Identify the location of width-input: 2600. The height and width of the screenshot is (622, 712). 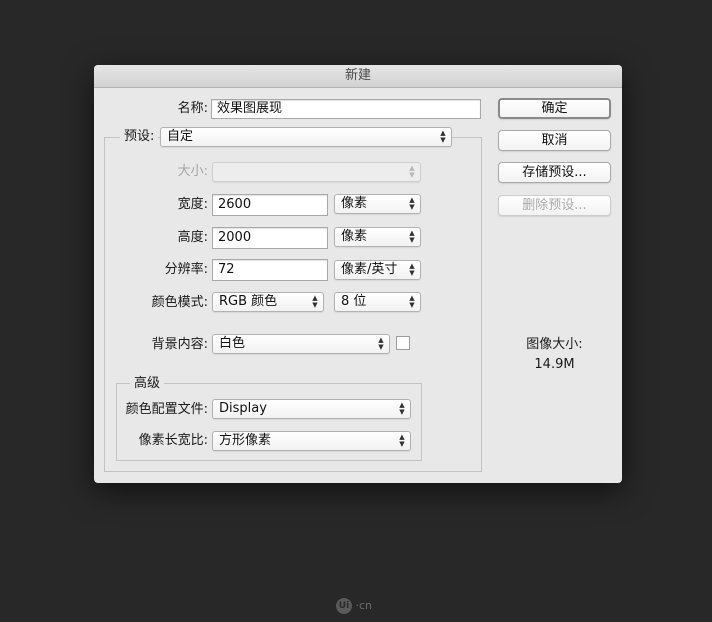
(270, 205).